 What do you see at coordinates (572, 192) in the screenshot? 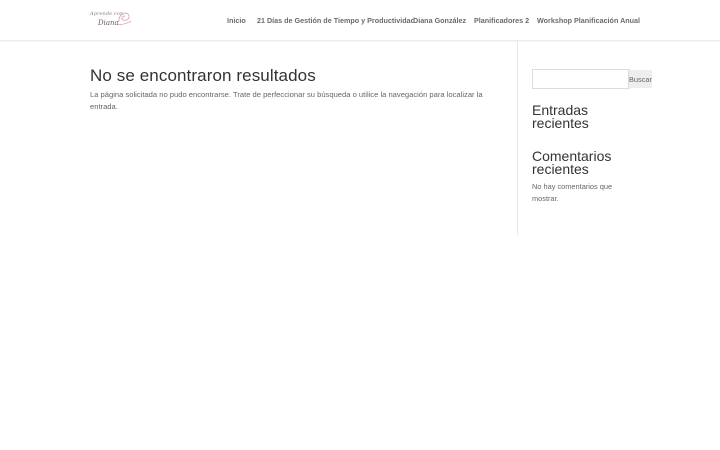
I see `no-comments-text: No hay comentarios que mostrar.` at bounding box center [572, 192].